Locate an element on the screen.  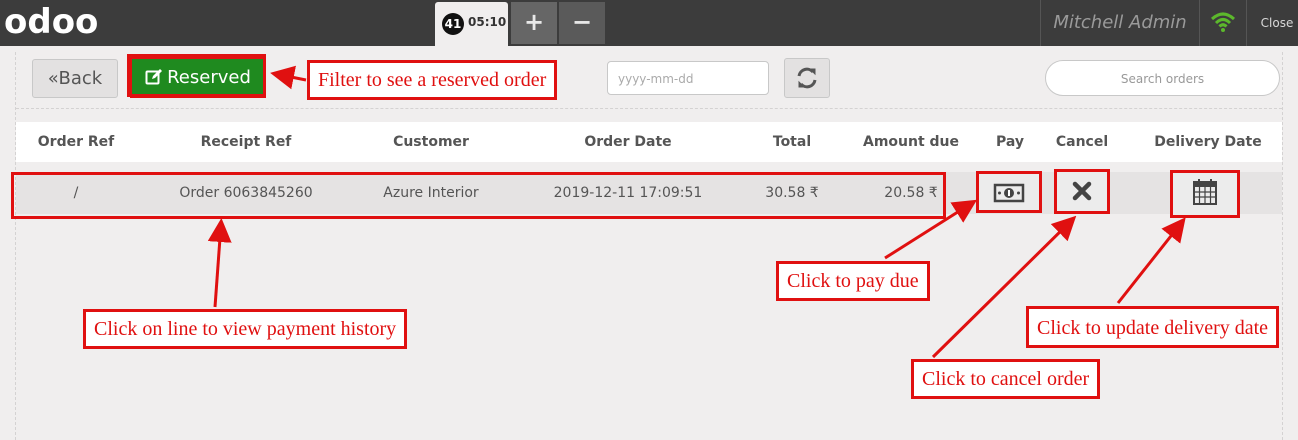
callout-update-delivery: Click to update delivery date is located at coordinates (1153, 327).